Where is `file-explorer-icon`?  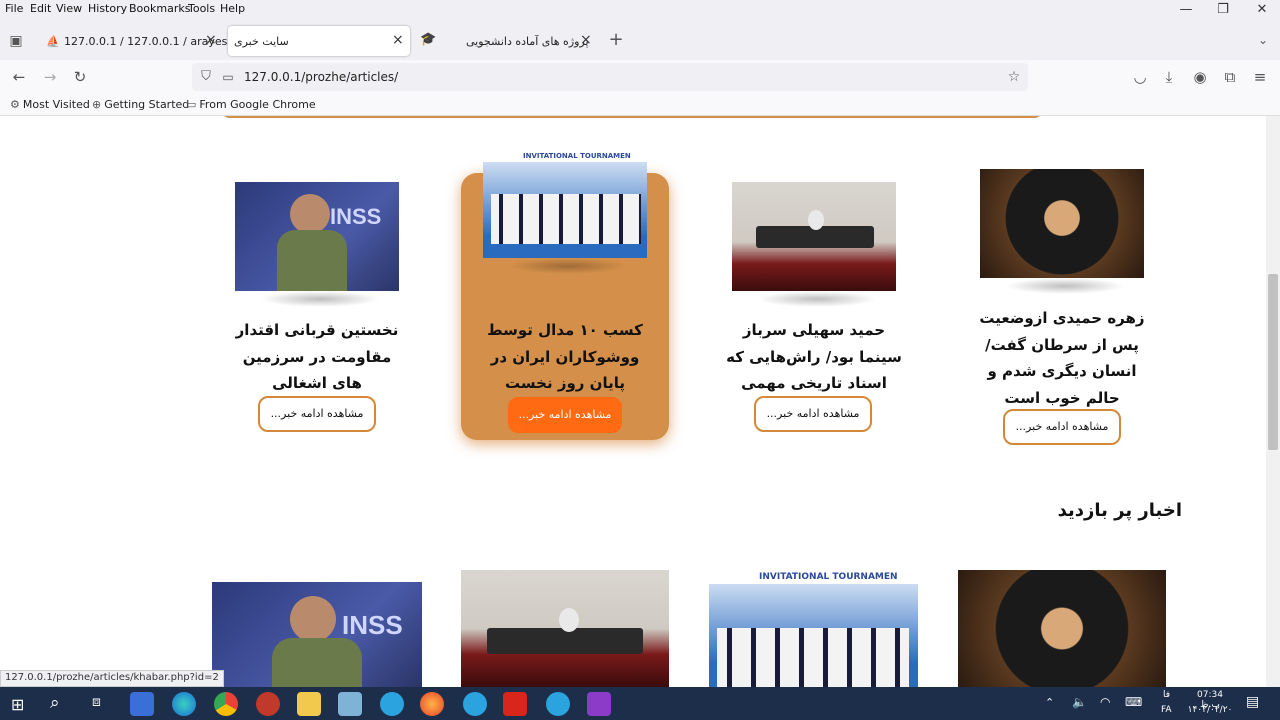
file-explorer-icon is located at coordinates (309, 704).